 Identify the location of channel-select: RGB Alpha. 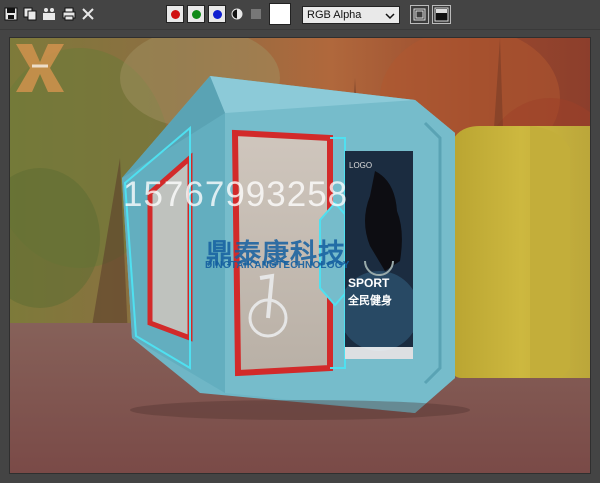
(351, 15).